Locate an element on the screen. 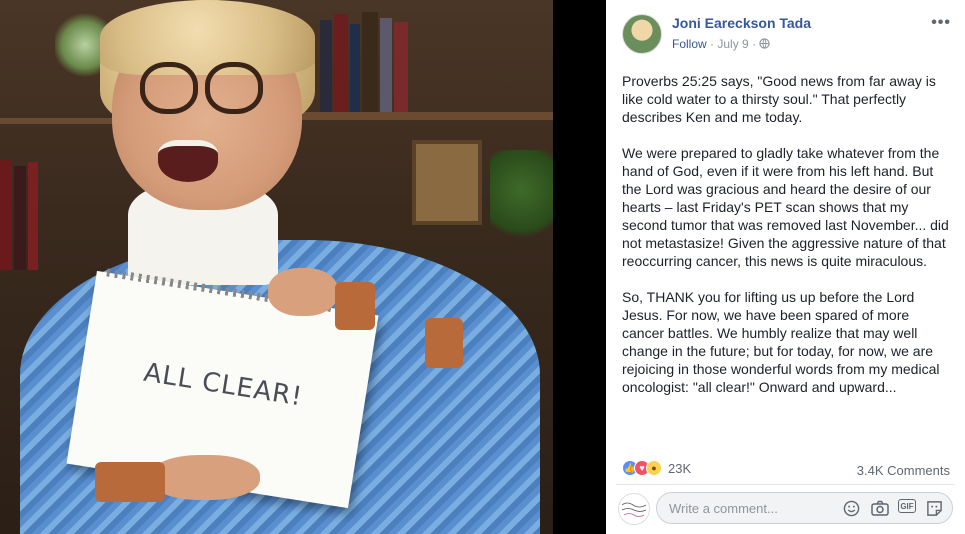 This screenshot has width=965, height=534. glasses-right is located at coordinates (234, 88).